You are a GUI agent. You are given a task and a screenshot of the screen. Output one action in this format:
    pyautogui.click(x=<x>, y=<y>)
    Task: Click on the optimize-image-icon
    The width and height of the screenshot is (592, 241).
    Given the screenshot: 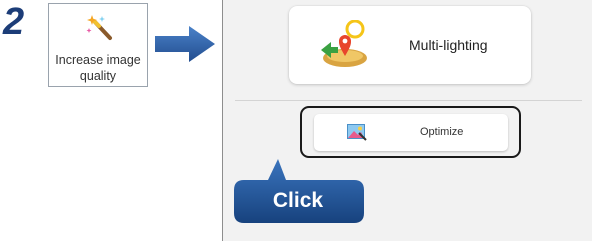 What is the action you would take?
    pyautogui.click(x=357, y=132)
    